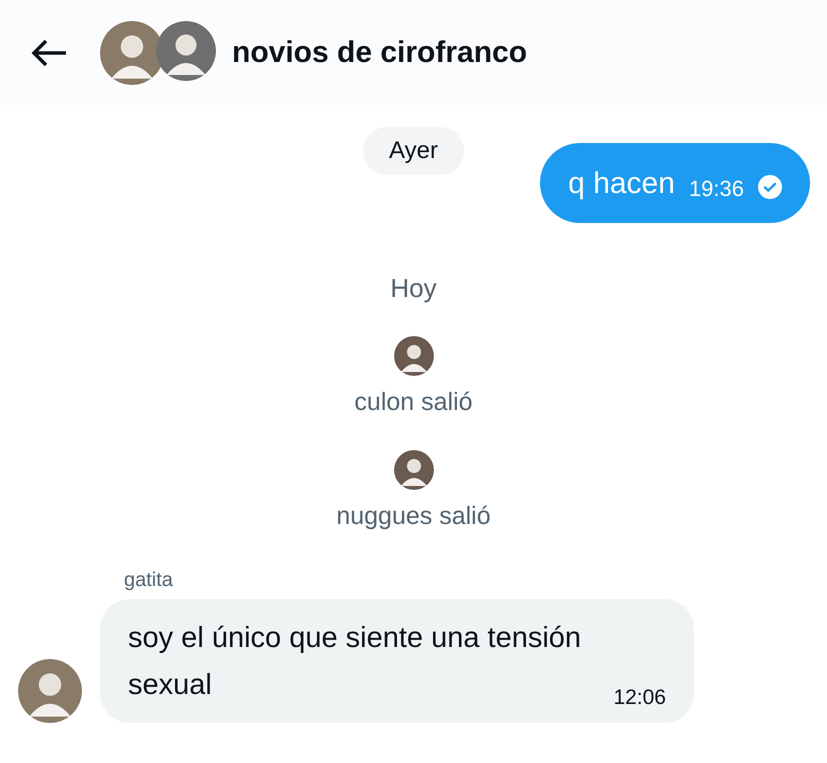 The width and height of the screenshot is (827, 763). Describe the element at coordinates (639, 697) in the screenshot. I see `message-time: 12:06` at that location.